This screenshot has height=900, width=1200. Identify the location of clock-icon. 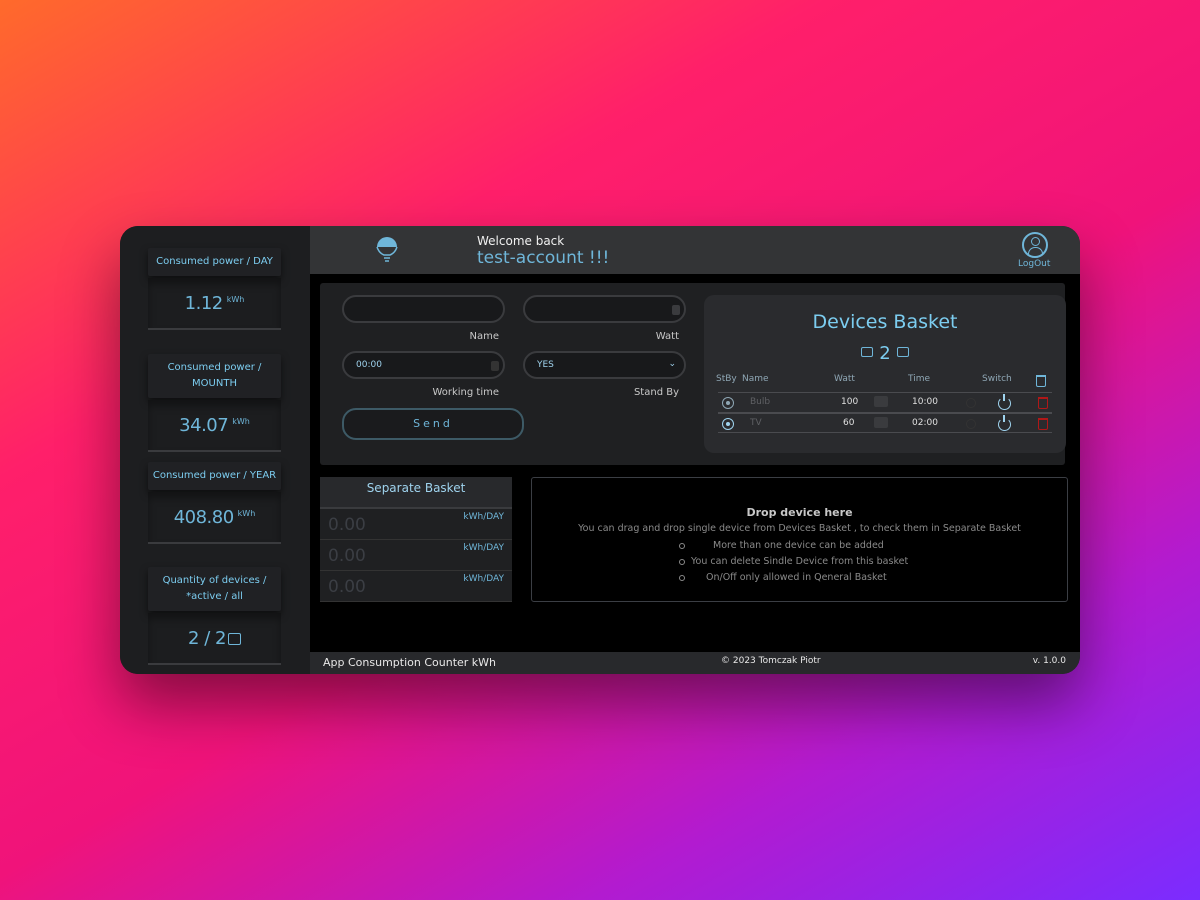
(495, 366).